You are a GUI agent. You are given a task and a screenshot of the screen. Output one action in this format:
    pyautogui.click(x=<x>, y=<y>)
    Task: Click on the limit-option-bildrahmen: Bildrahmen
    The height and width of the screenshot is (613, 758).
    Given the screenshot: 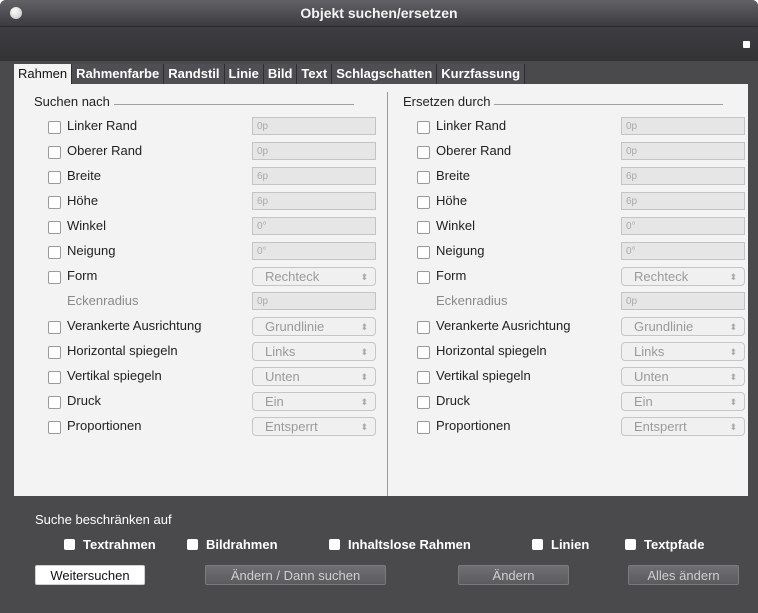 What is the action you would take?
    pyautogui.click(x=232, y=544)
    